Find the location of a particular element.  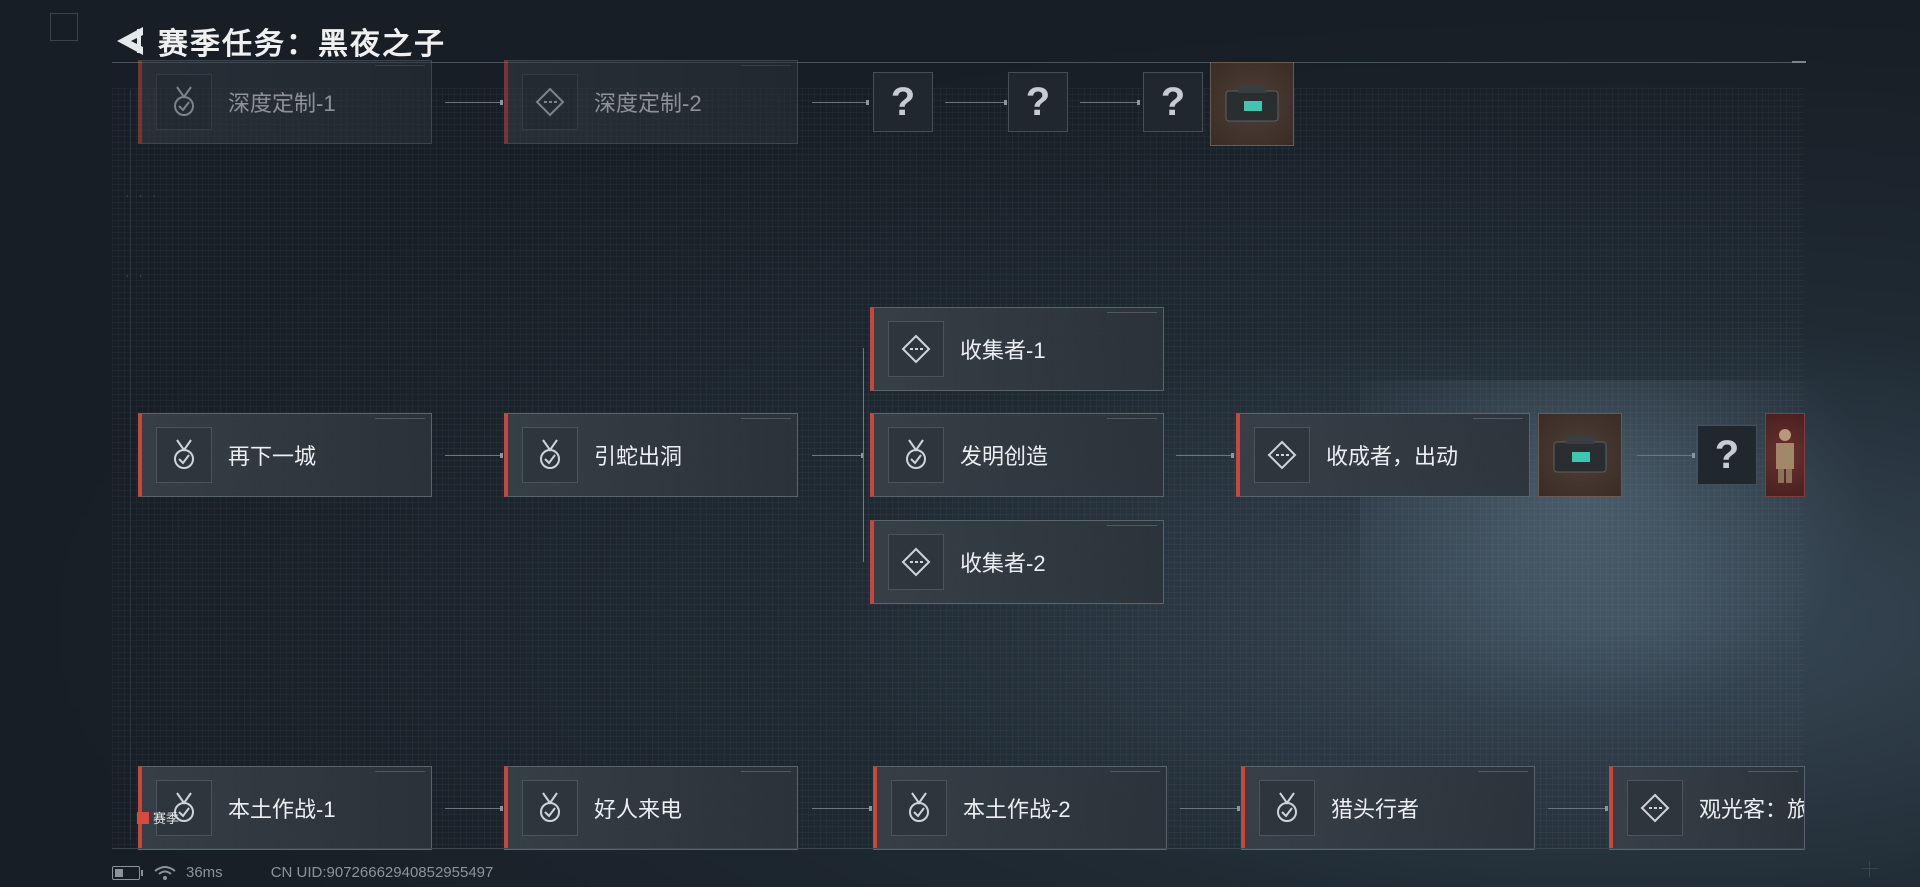

task-card-r3-4: 猎头行者 is located at coordinates (1388, 808).